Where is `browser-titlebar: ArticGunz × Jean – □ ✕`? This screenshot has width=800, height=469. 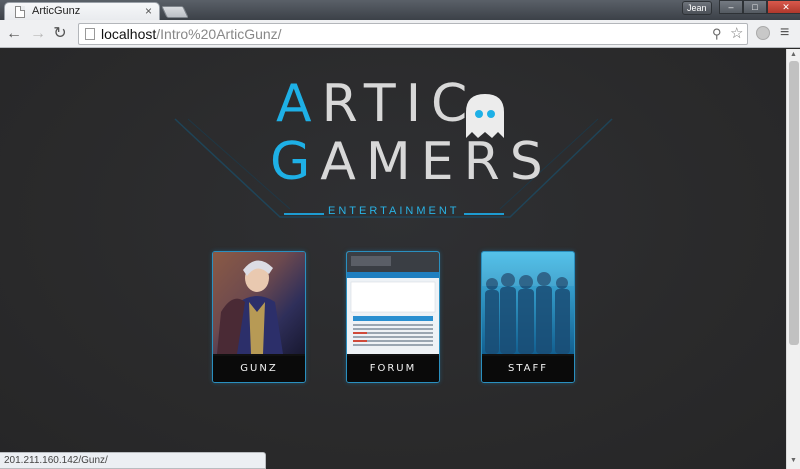
browser-titlebar: ArticGunz × Jean – □ ✕ is located at coordinates (400, 10).